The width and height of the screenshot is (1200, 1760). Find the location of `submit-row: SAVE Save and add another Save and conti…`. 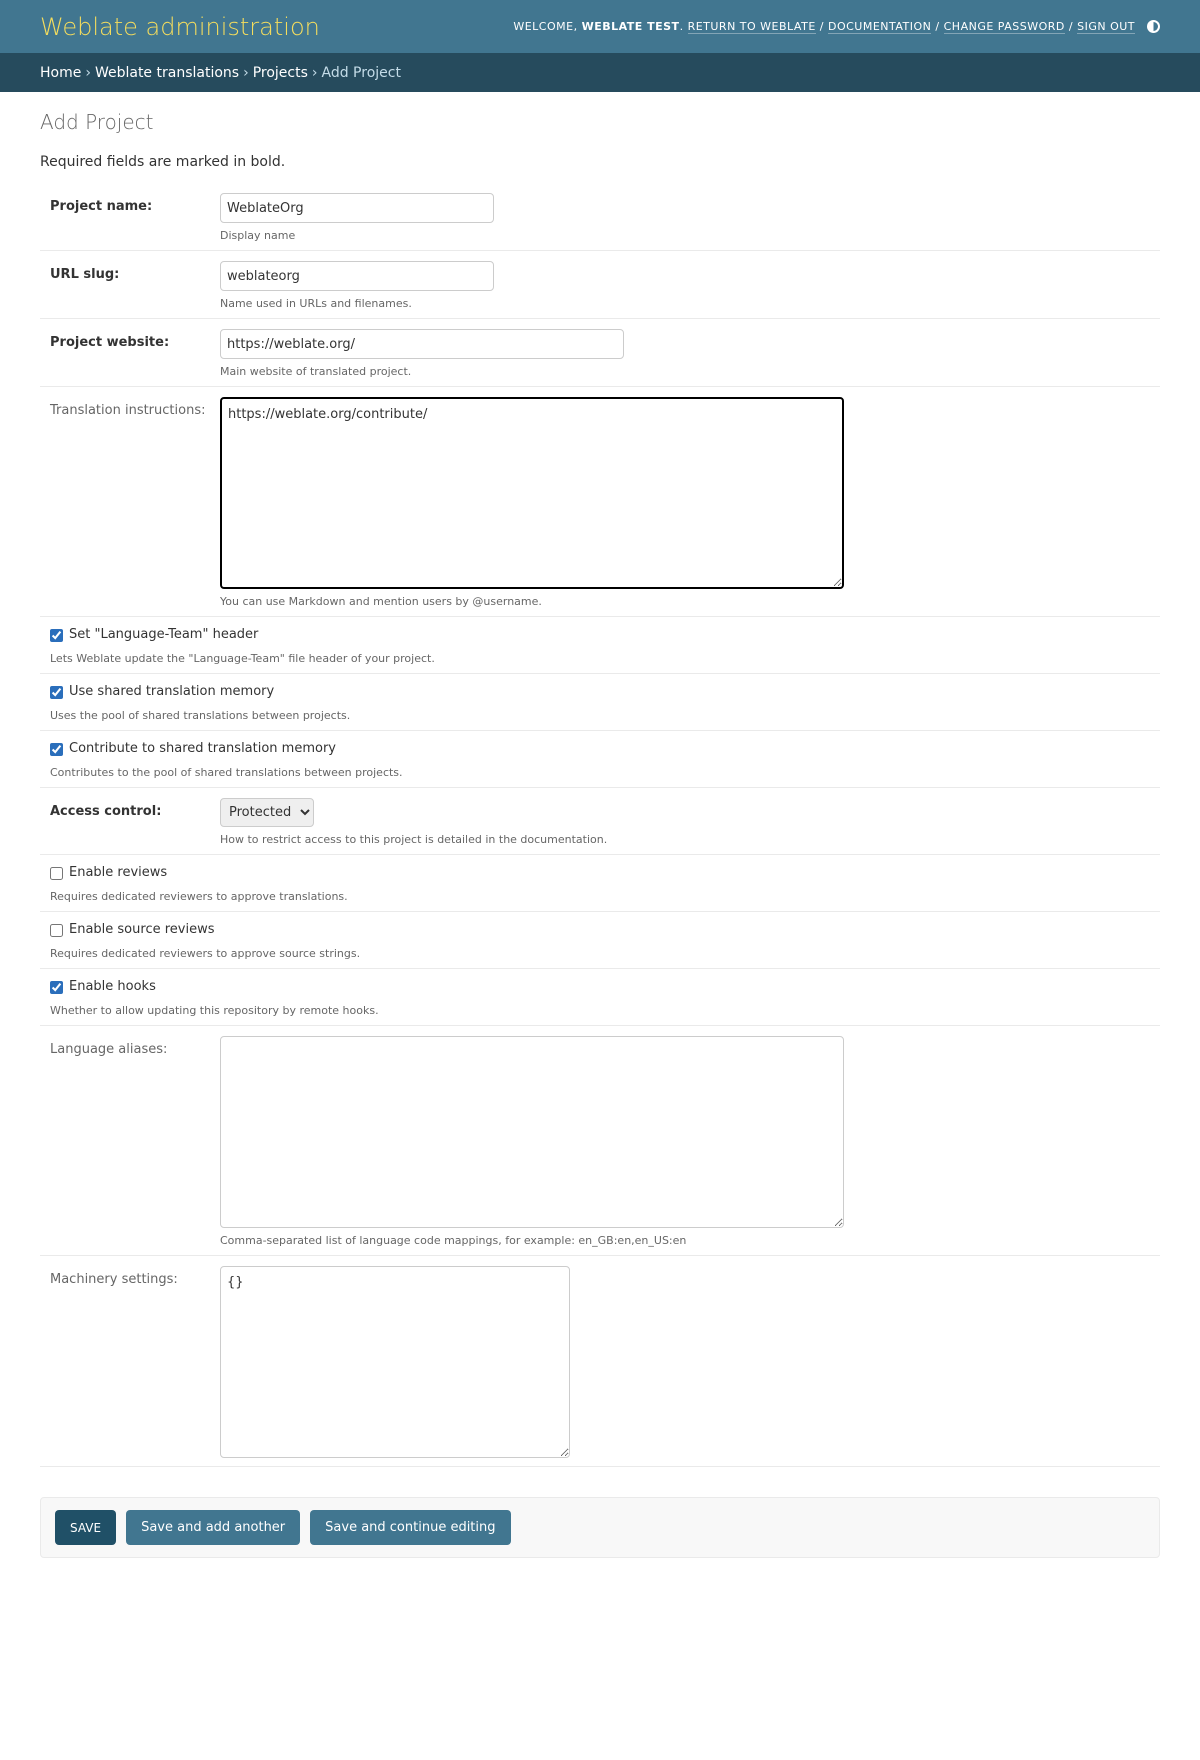

submit-row: SAVE Save and add another Save and conti… is located at coordinates (600, 1527).